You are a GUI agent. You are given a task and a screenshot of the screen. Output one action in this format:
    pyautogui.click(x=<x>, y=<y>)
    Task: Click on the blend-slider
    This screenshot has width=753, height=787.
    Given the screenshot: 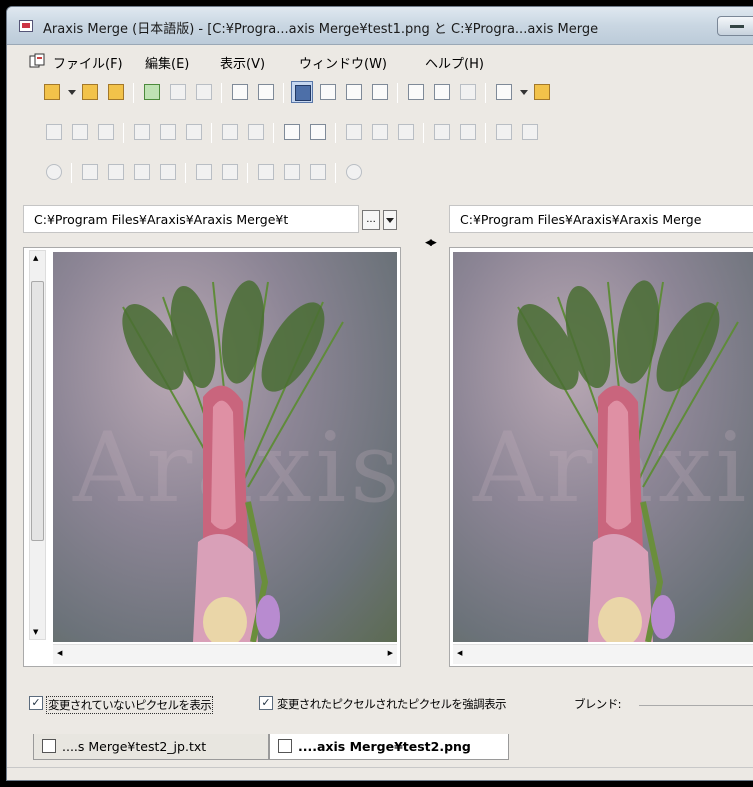 What is the action you would take?
    pyautogui.click(x=696, y=705)
    